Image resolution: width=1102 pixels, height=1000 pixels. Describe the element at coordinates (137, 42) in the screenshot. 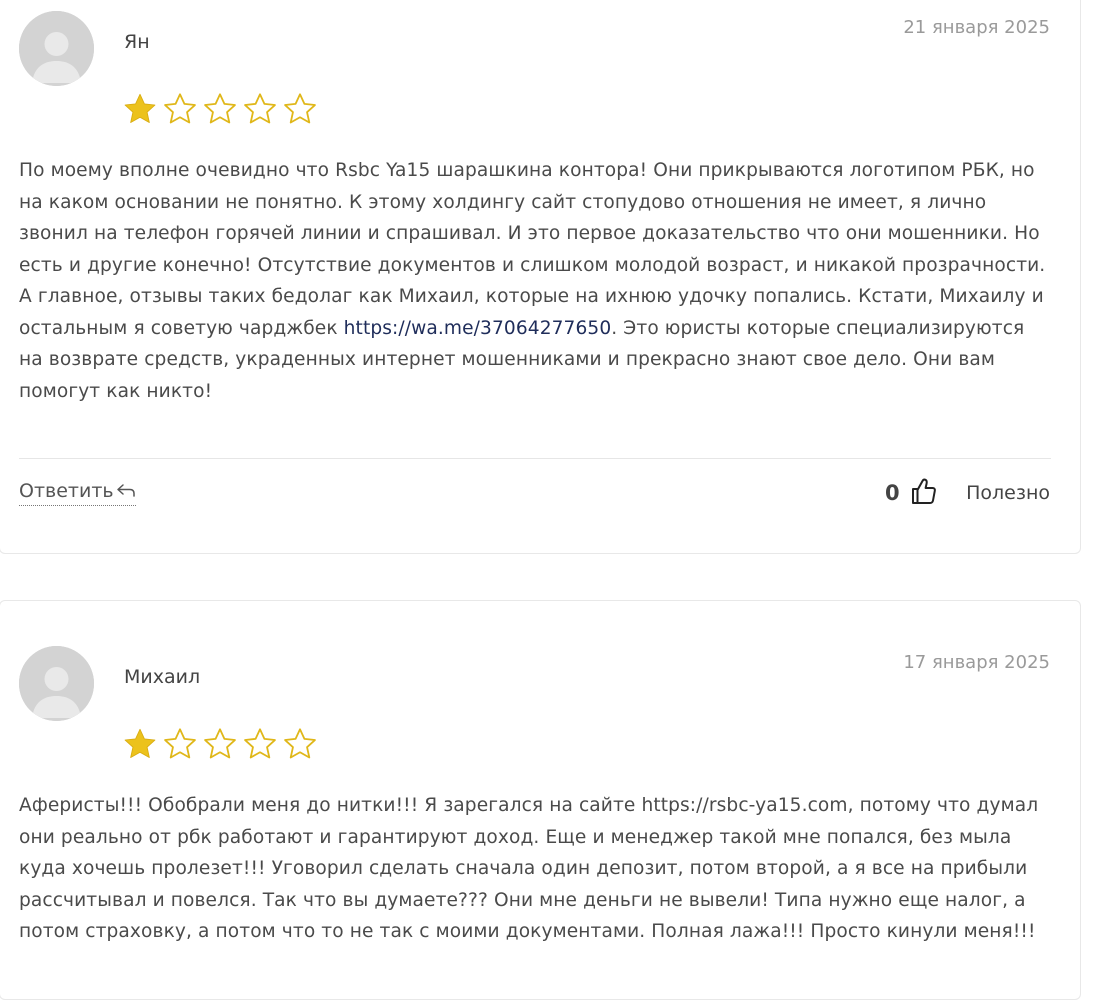

I see `review-author: Ян` at that location.